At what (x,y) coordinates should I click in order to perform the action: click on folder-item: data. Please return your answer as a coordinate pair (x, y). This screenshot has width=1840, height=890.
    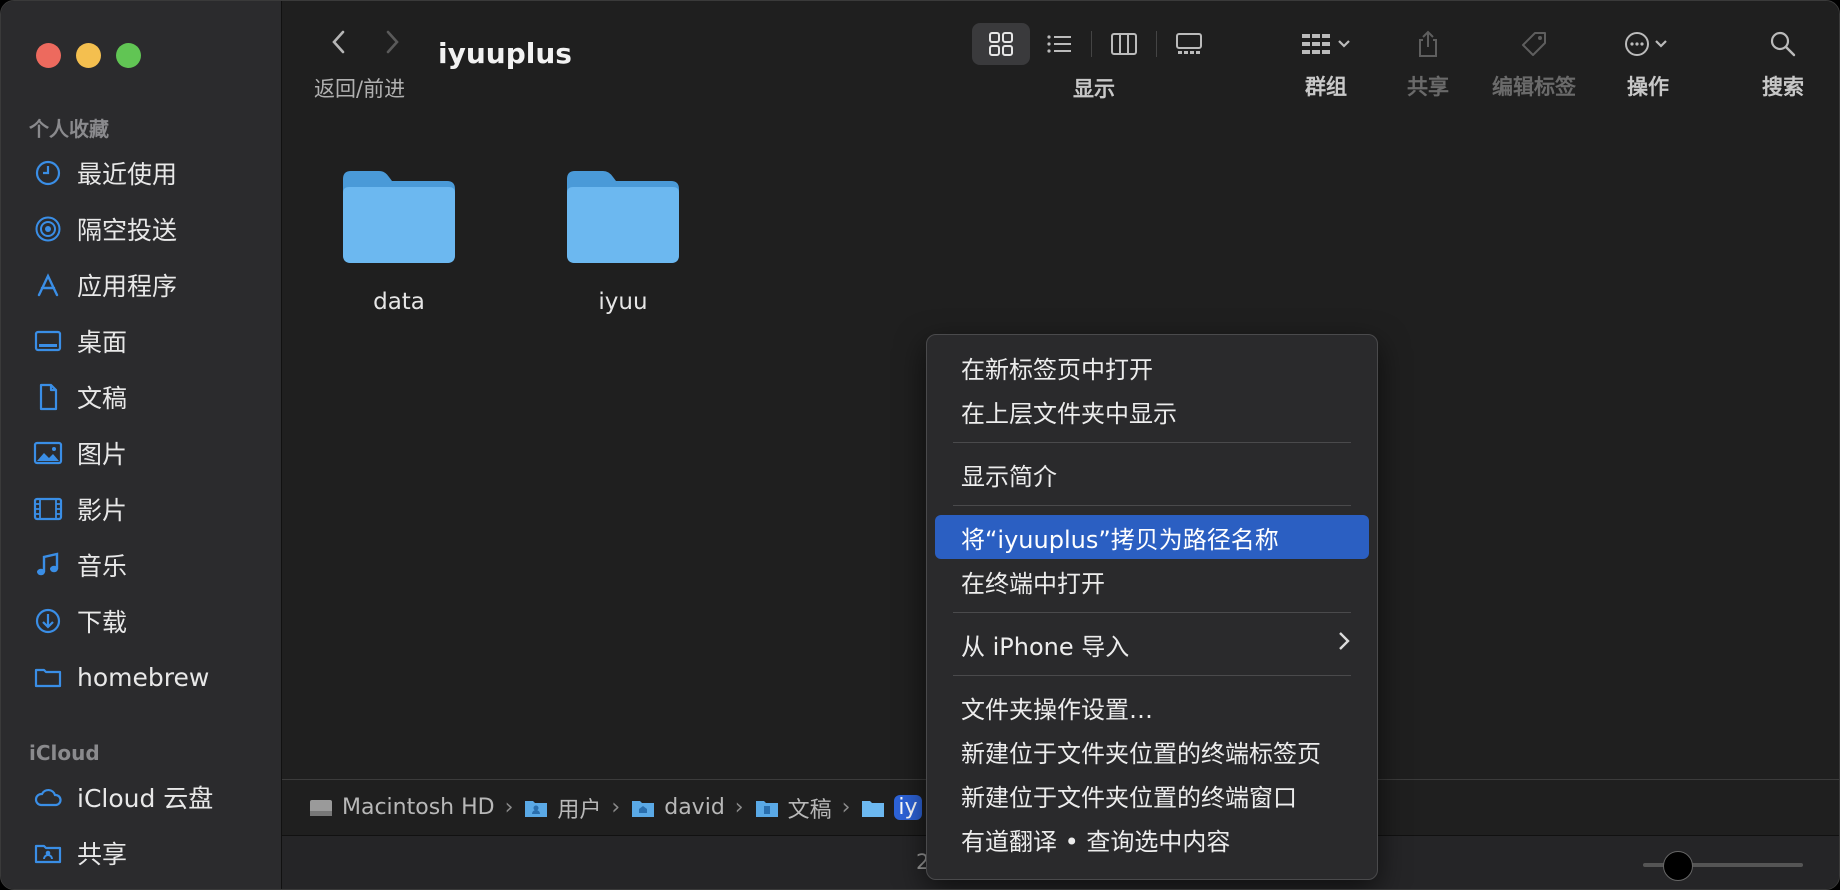
    Looking at the image, I should click on (399, 241).